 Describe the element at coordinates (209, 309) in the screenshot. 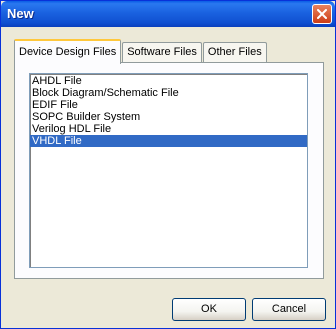

I see `ok-button: OK` at that location.